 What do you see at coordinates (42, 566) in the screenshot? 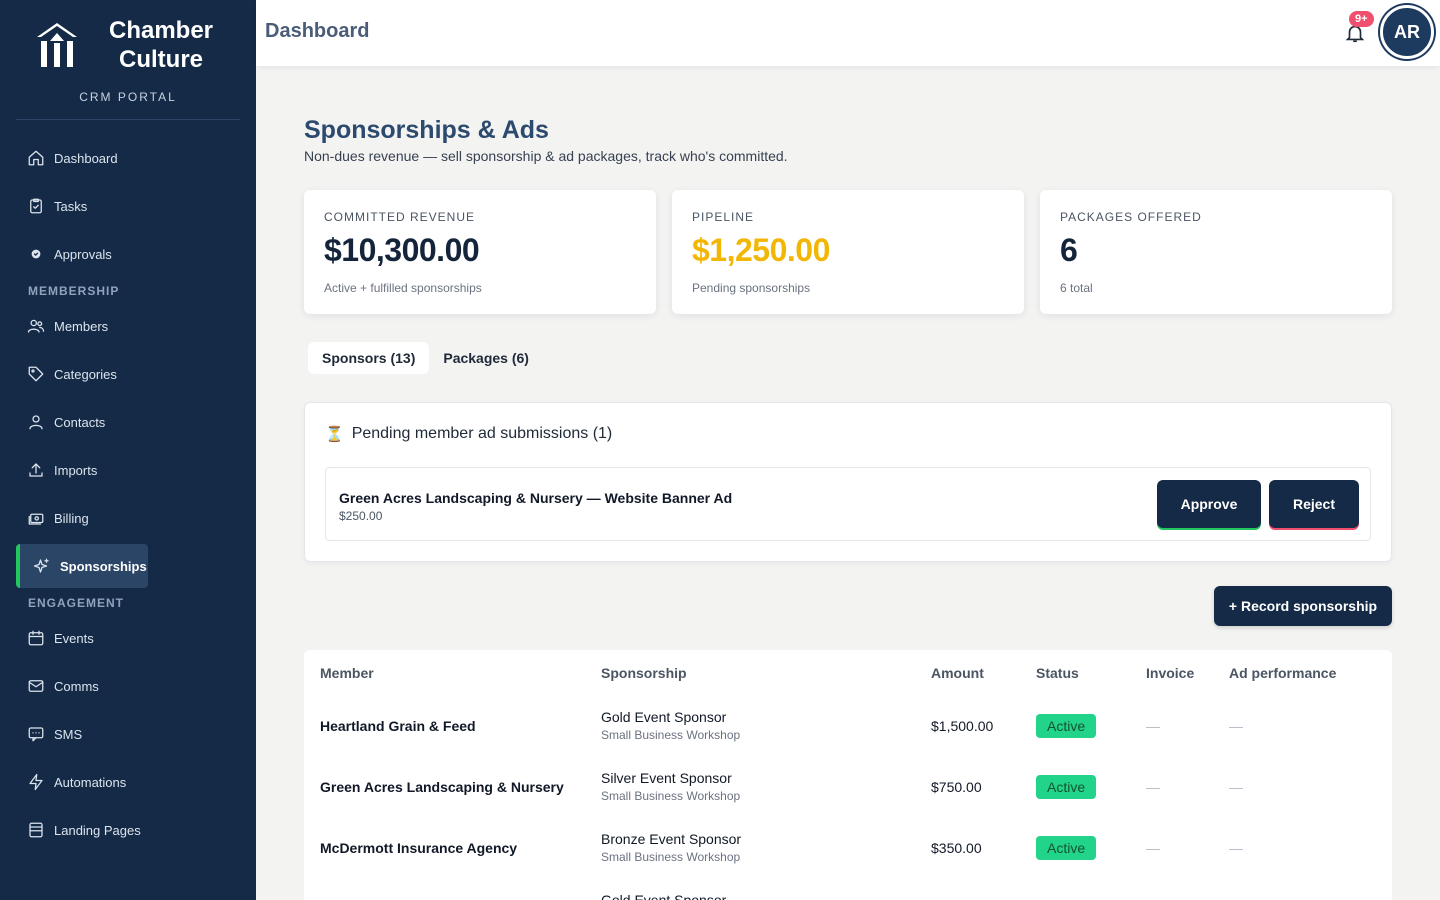
I see `sparkle-icon` at bounding box center [42, 566].